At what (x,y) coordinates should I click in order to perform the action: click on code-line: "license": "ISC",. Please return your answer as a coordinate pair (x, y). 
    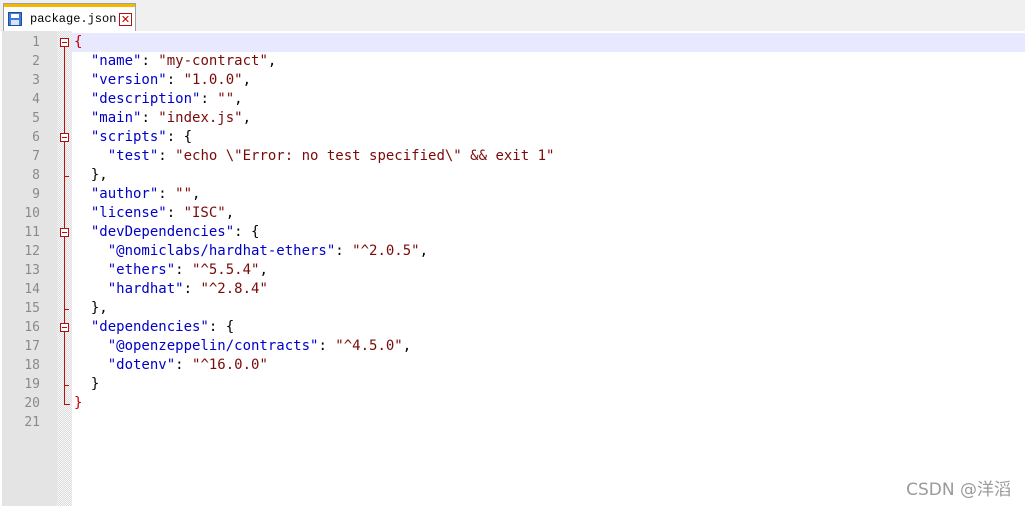
    Looking at the image, I should click on (154, 213).